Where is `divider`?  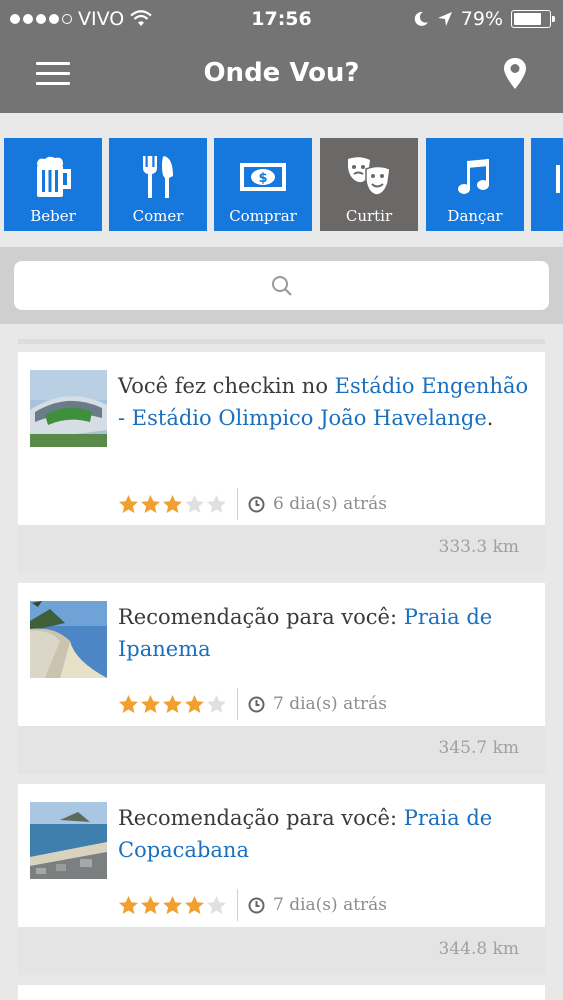 divider is located at coordinates (281, 341).